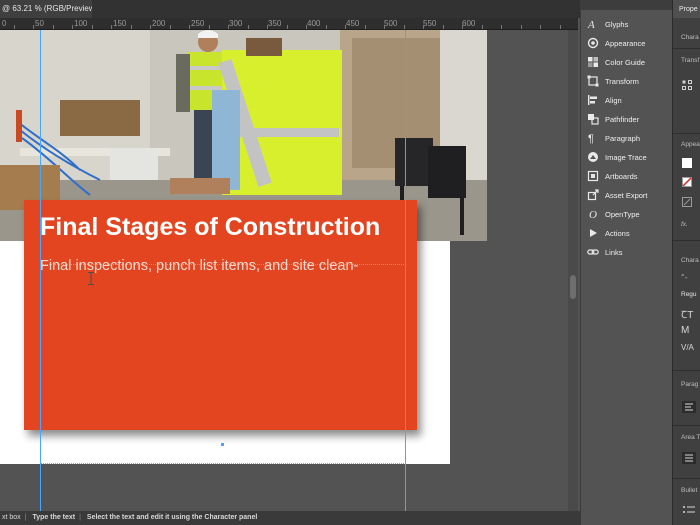 This screenshot has height=525, width=700. What do you see at coordinates (690, 437) in the screenshot?
I see `props-area-type-label: Area T` at bounding box center [690, 437].